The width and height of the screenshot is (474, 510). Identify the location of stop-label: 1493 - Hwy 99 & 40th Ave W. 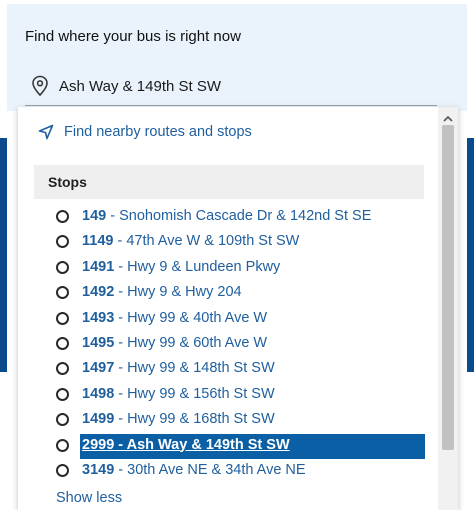
(174, 318).